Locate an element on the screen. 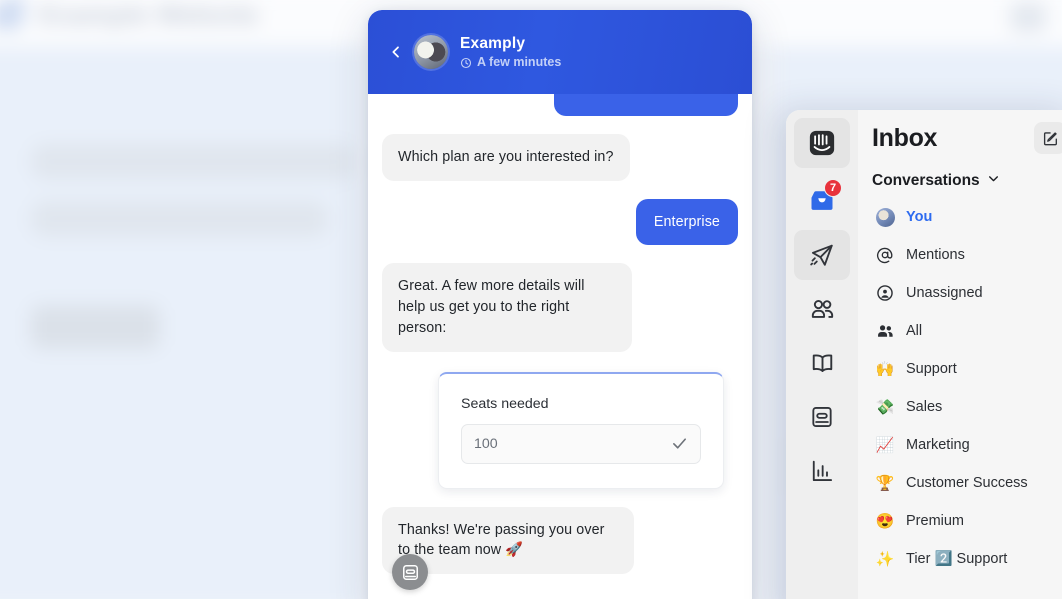 Image resolution: width=1062 pixels, height=599 pixels. message-row: Enterprise is located at coordinates (560, 222).